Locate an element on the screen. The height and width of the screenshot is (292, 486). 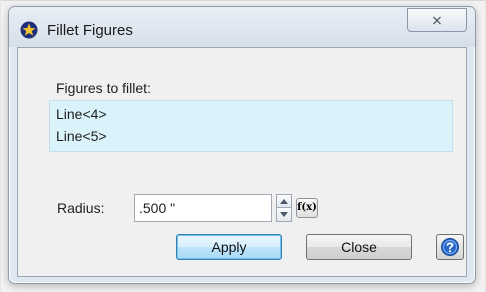
close-window-button: ⨯ is located at coordinates (437, 20).